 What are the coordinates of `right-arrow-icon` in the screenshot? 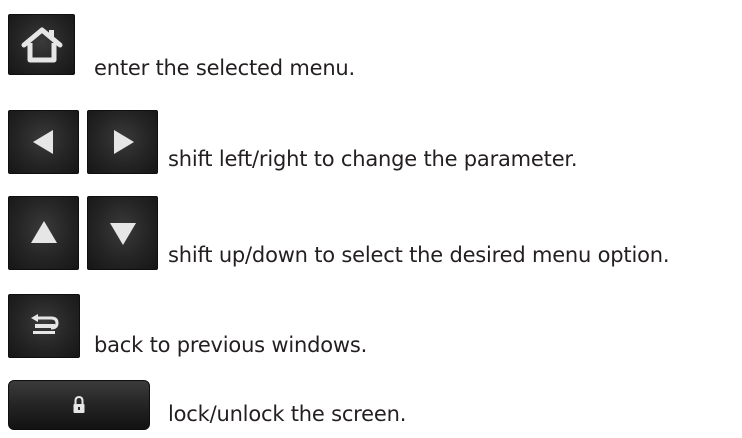 It's located at (123, 142).